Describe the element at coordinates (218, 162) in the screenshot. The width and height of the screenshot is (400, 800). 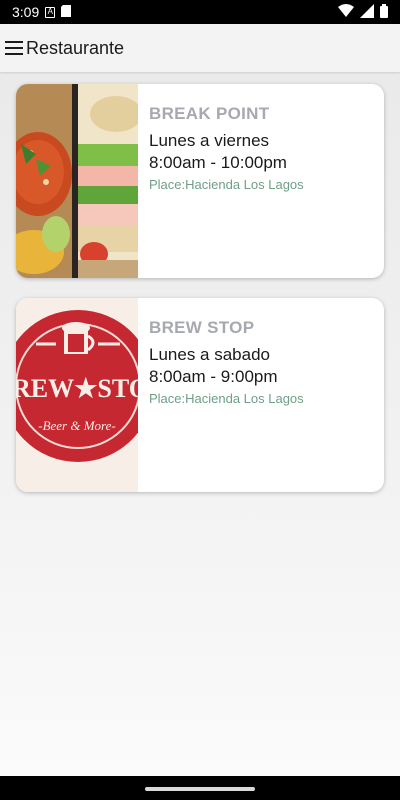
I see `restaurant-hours: 8:00am - 10:00pm` at that location.